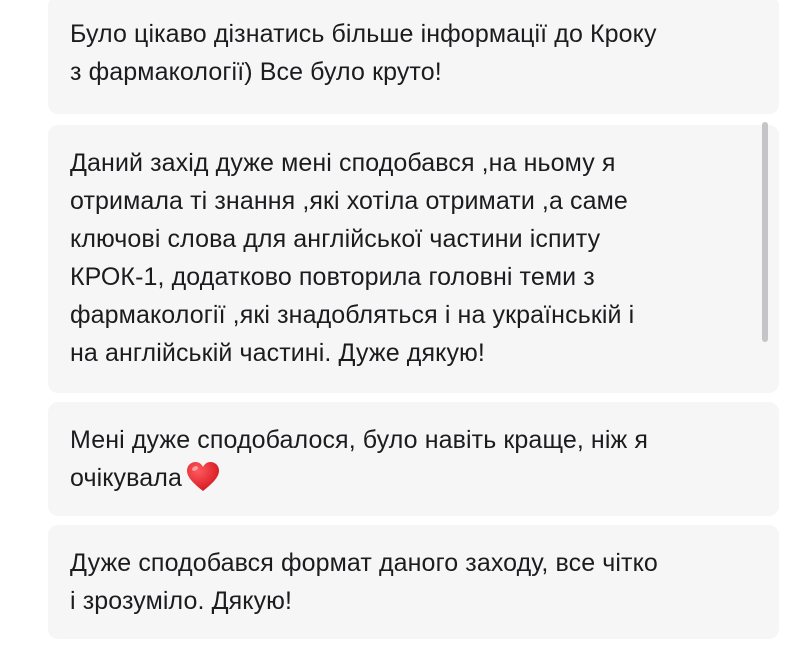 This screenshot has width=800, height=648. Describe the element at coordinates (414, 478) in the screenshot. I see `comment-text-line-with-emoji: очікувала` at that location.